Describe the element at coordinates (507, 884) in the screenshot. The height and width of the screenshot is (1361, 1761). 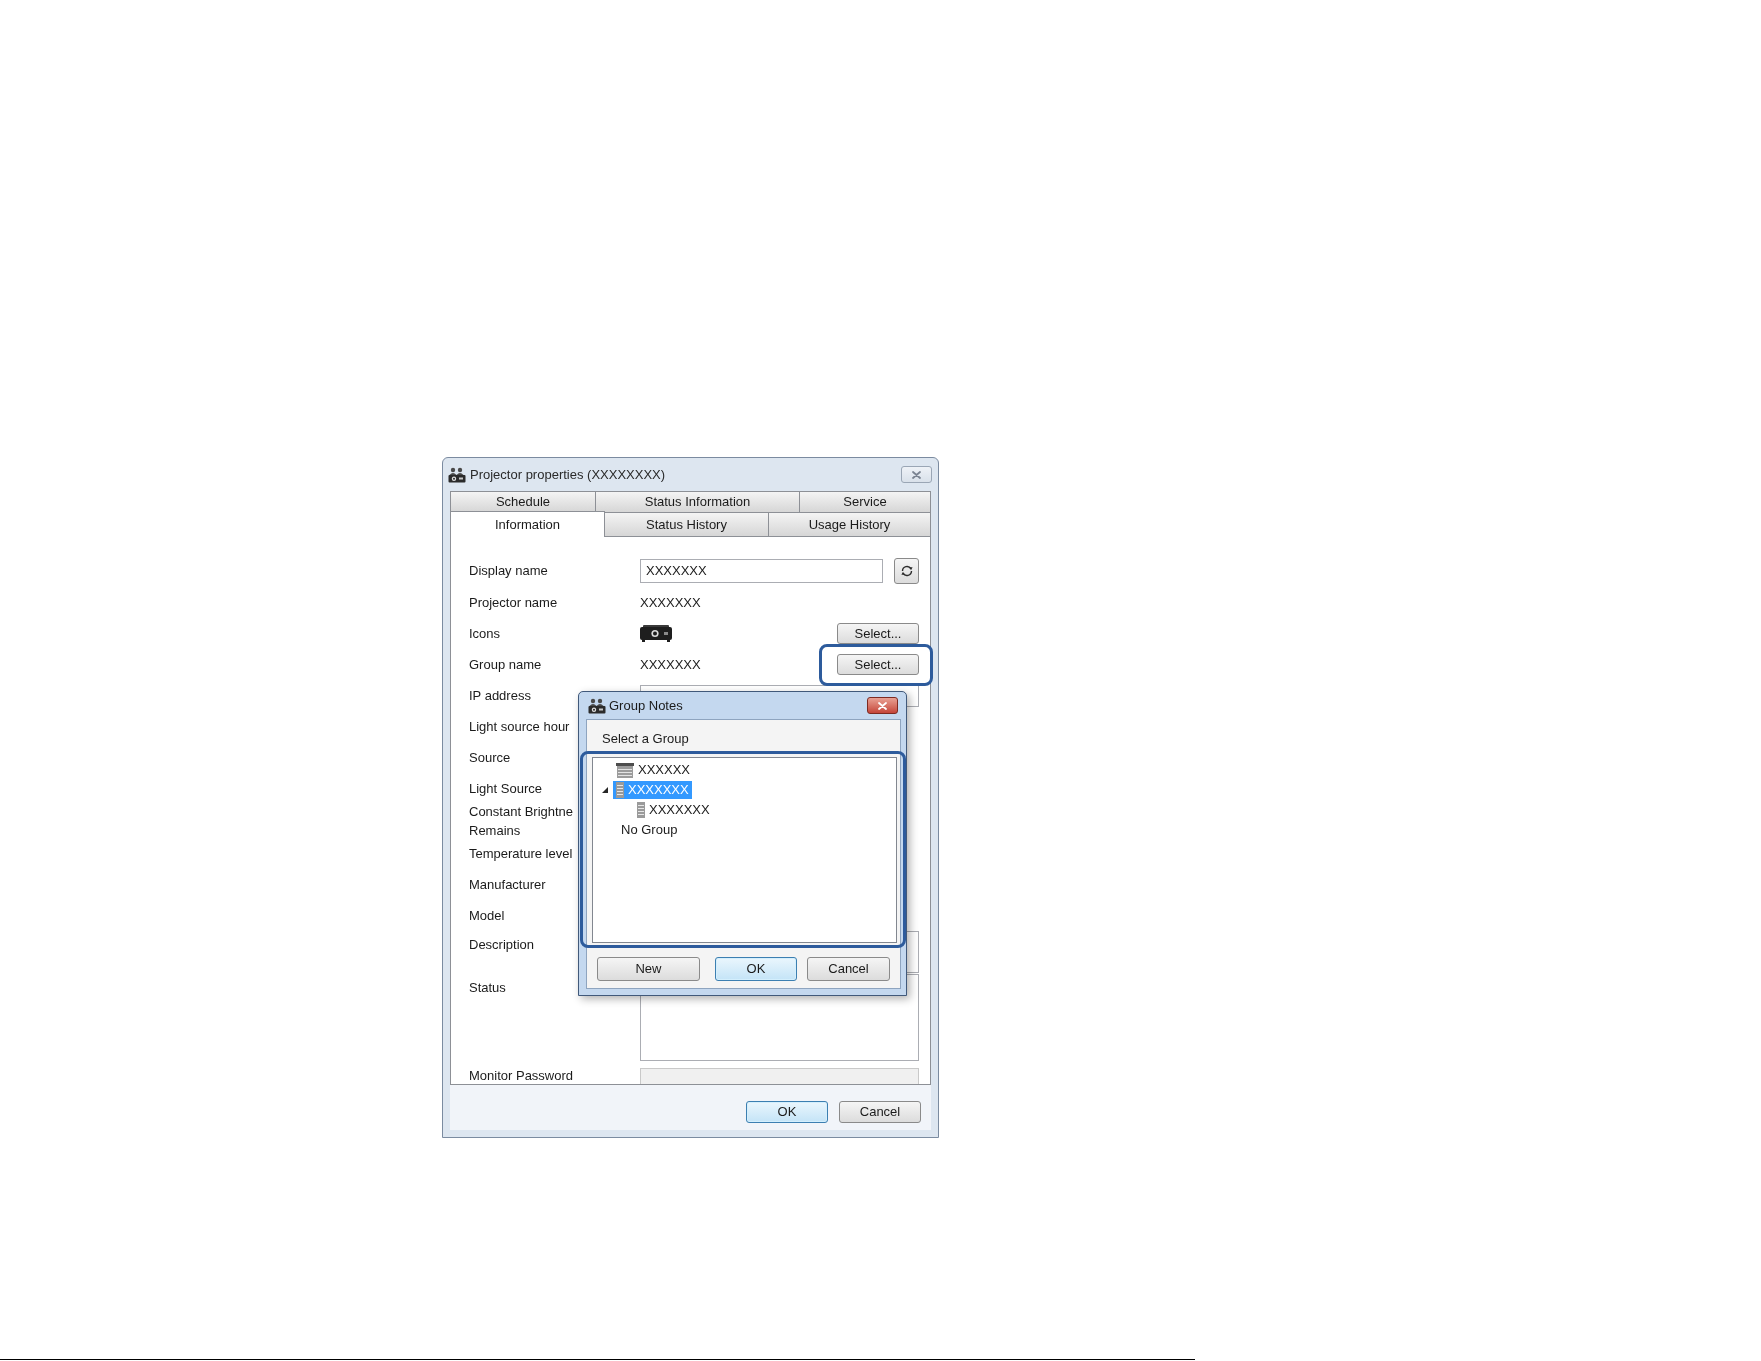
I see `field-label: Manufacturer` at that location.